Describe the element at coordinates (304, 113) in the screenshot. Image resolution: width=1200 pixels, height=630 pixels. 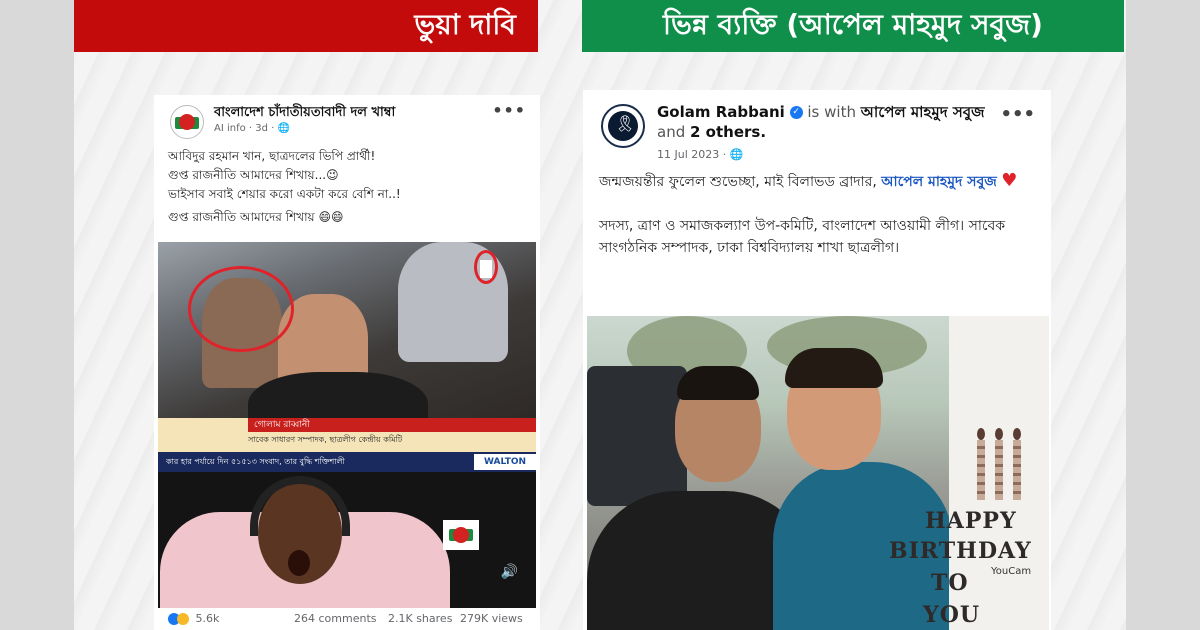
I see `page-name: বাংলাদেশ চাঁদাতীয়তাবাদী দল খাম্বা` at that location.